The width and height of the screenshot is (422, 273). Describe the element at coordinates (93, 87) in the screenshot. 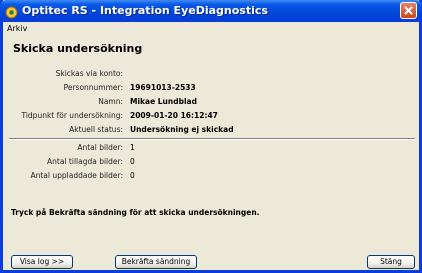

I see `field-label: Personnummer:` at that location.